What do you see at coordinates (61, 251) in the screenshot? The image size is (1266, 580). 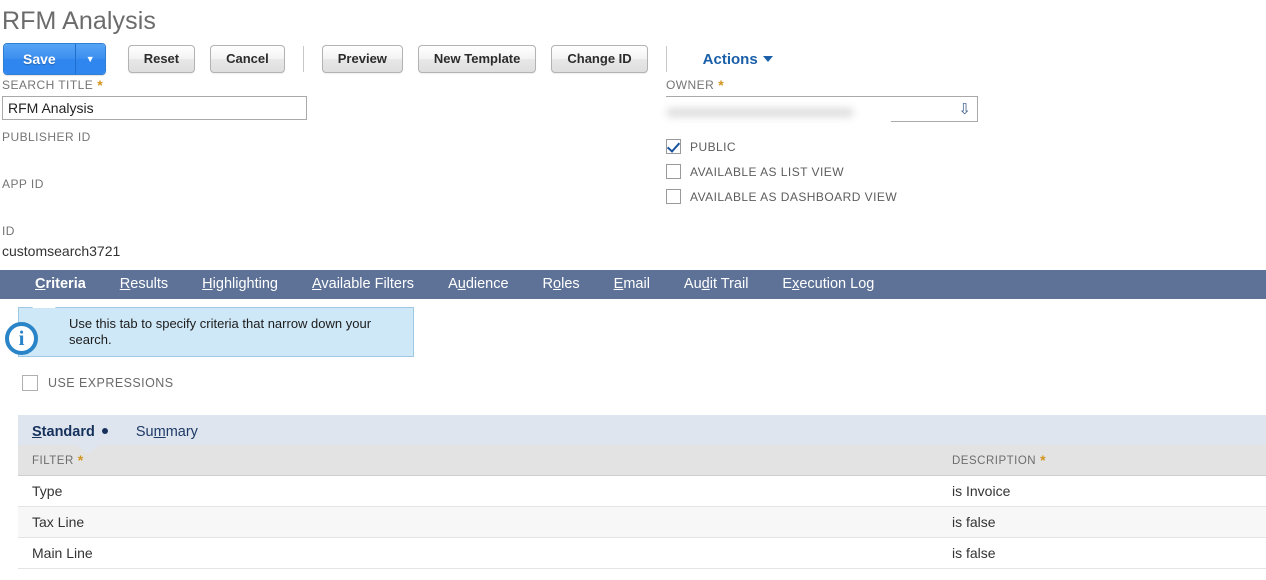 I see `id-value: customsearch3721` at bounding box center [61, 251].